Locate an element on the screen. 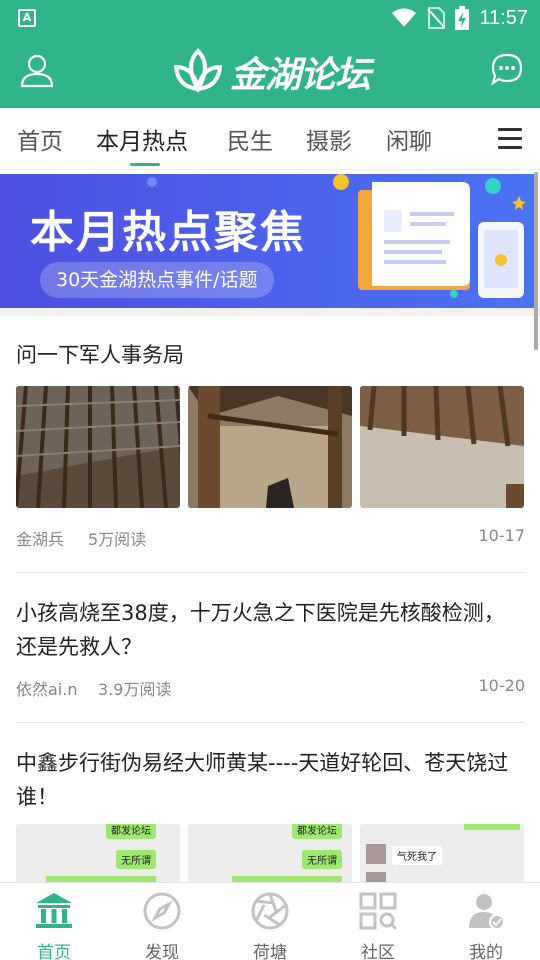 The height and width of the screenshot is (960, 540). nav-discover: 发现 is located at coordinates (162, 925).